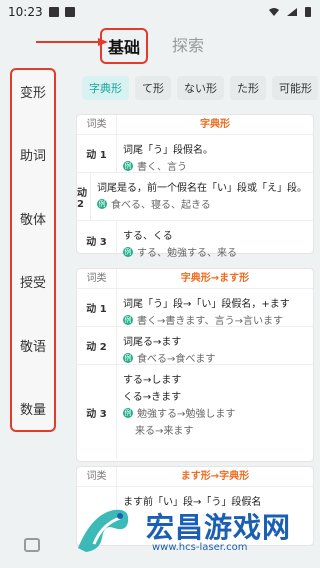 The image size is (320, 568). I want to click on example-text: 食べる、寝る、起きる, so click(161, 205).